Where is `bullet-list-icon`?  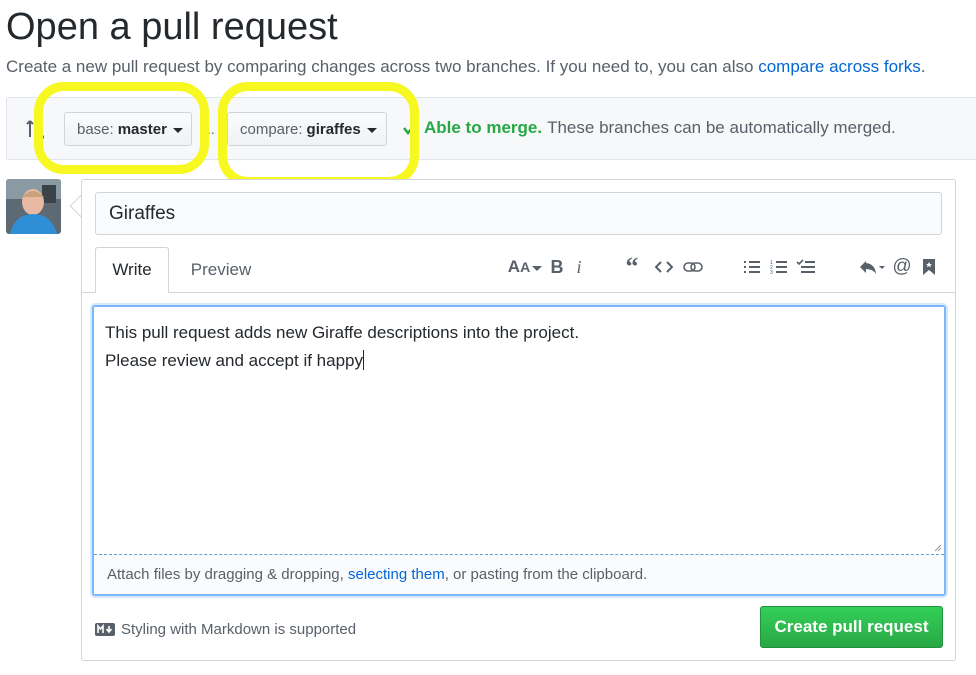 bullet-list-icon is located at coordinates (752, 267).